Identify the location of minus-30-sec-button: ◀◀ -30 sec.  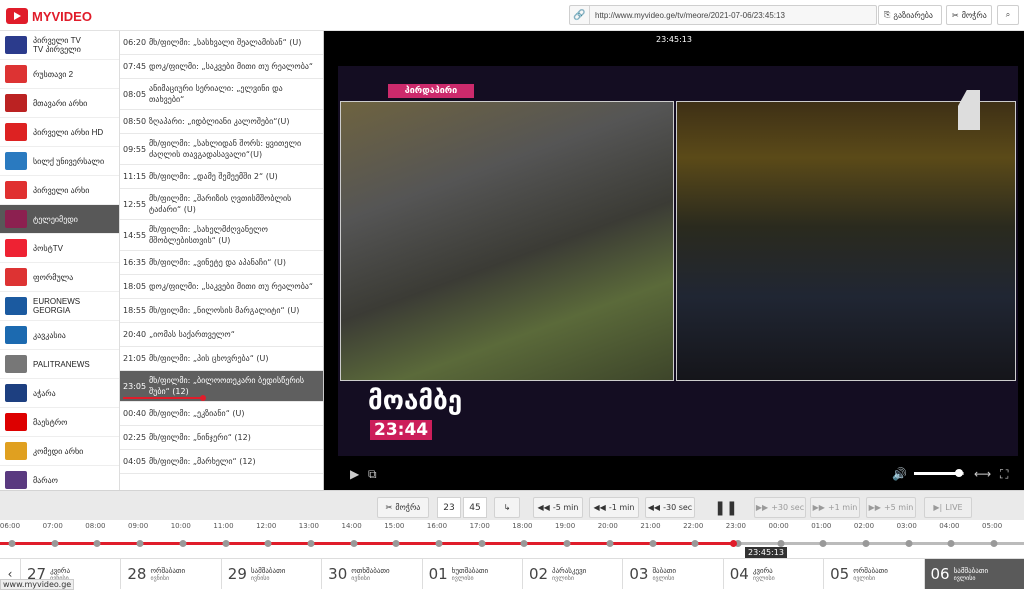
(670, 507).